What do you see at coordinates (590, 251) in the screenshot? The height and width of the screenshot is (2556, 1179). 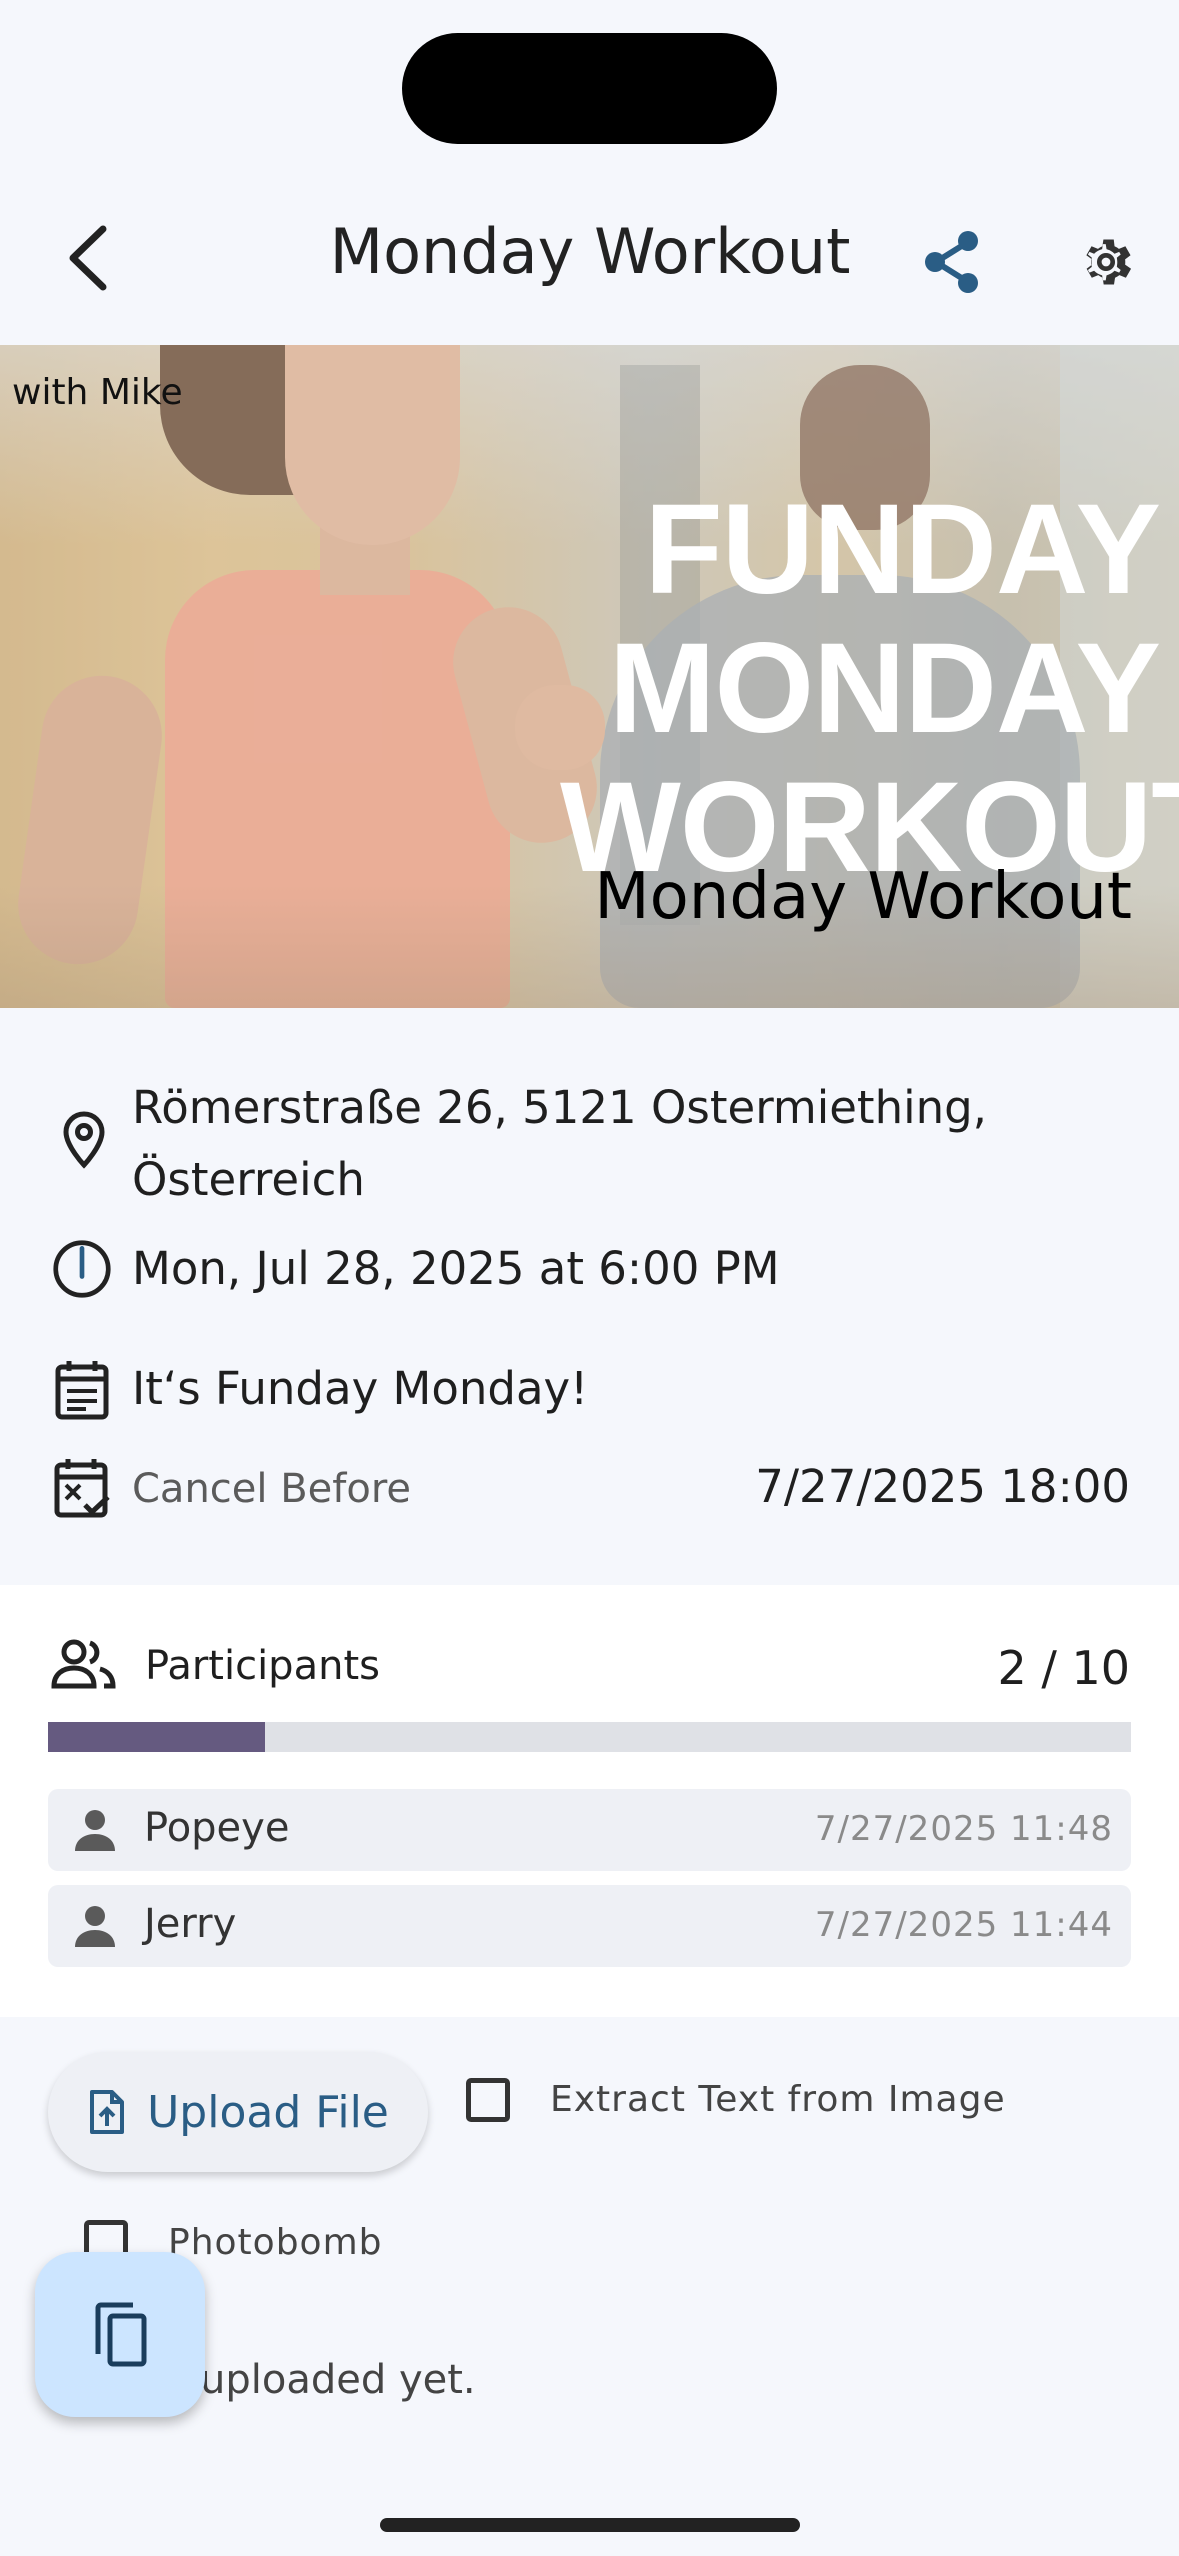 I see `page-title: Monday Workout` at bounding box center [590, 251].